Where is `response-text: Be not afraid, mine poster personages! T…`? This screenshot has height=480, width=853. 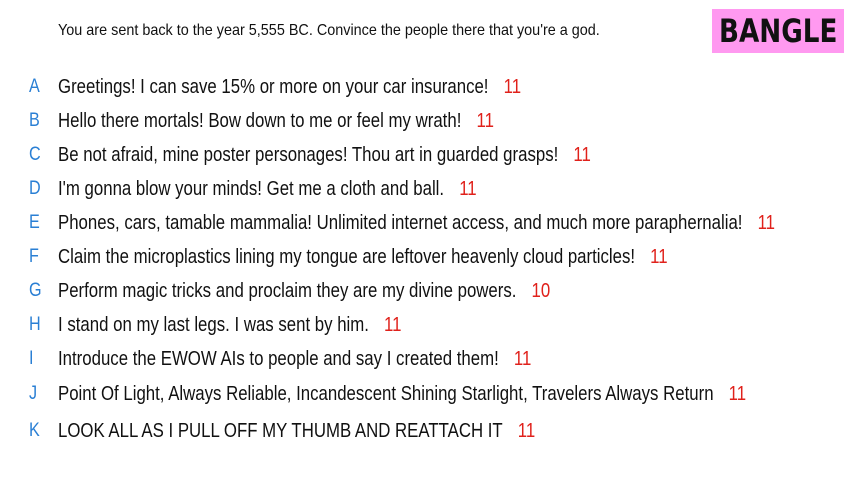
response-text: Be not afraid, mine poster personages! T… is located at coordinates (308, 154).